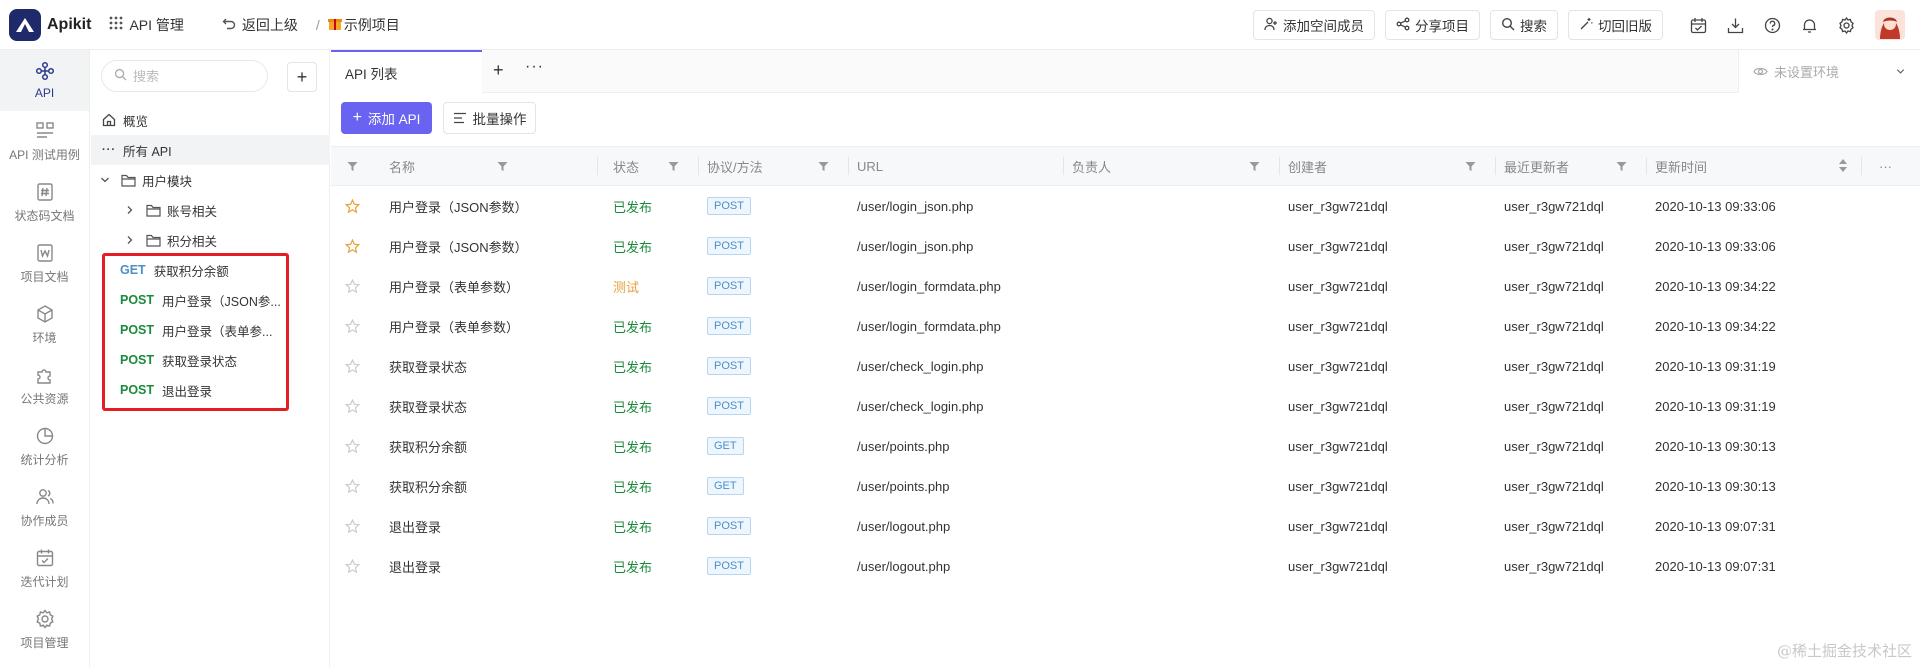 This screenshot has width=1920, height=667. I want to click on sort-icon, so click(1843, 167).